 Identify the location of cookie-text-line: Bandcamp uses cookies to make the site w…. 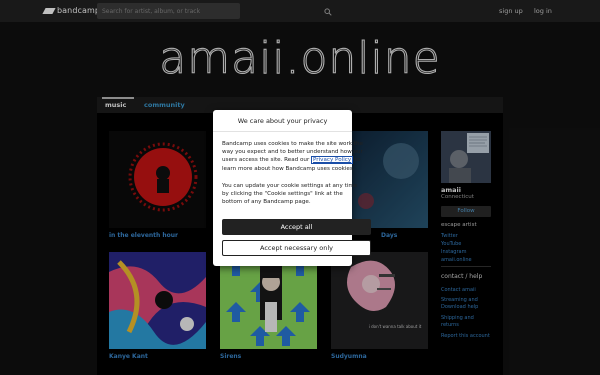
(292, 144).